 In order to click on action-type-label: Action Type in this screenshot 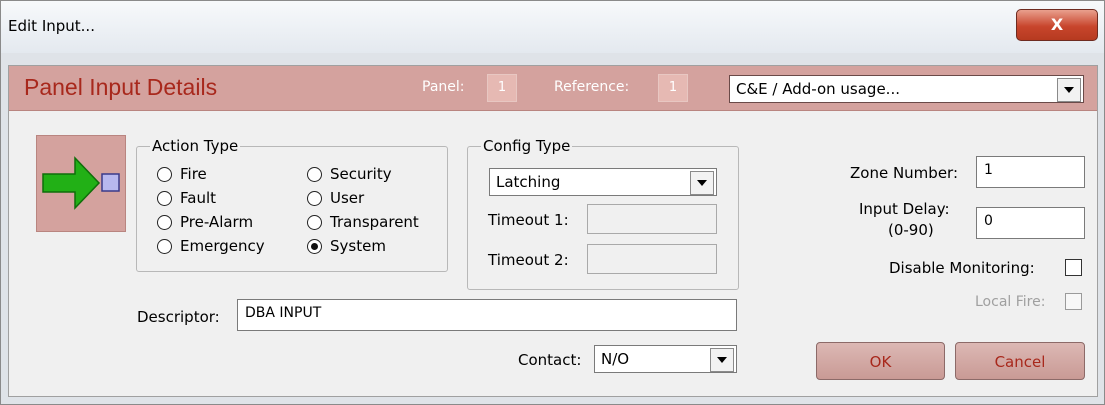, I will do `click(195, 146)`.